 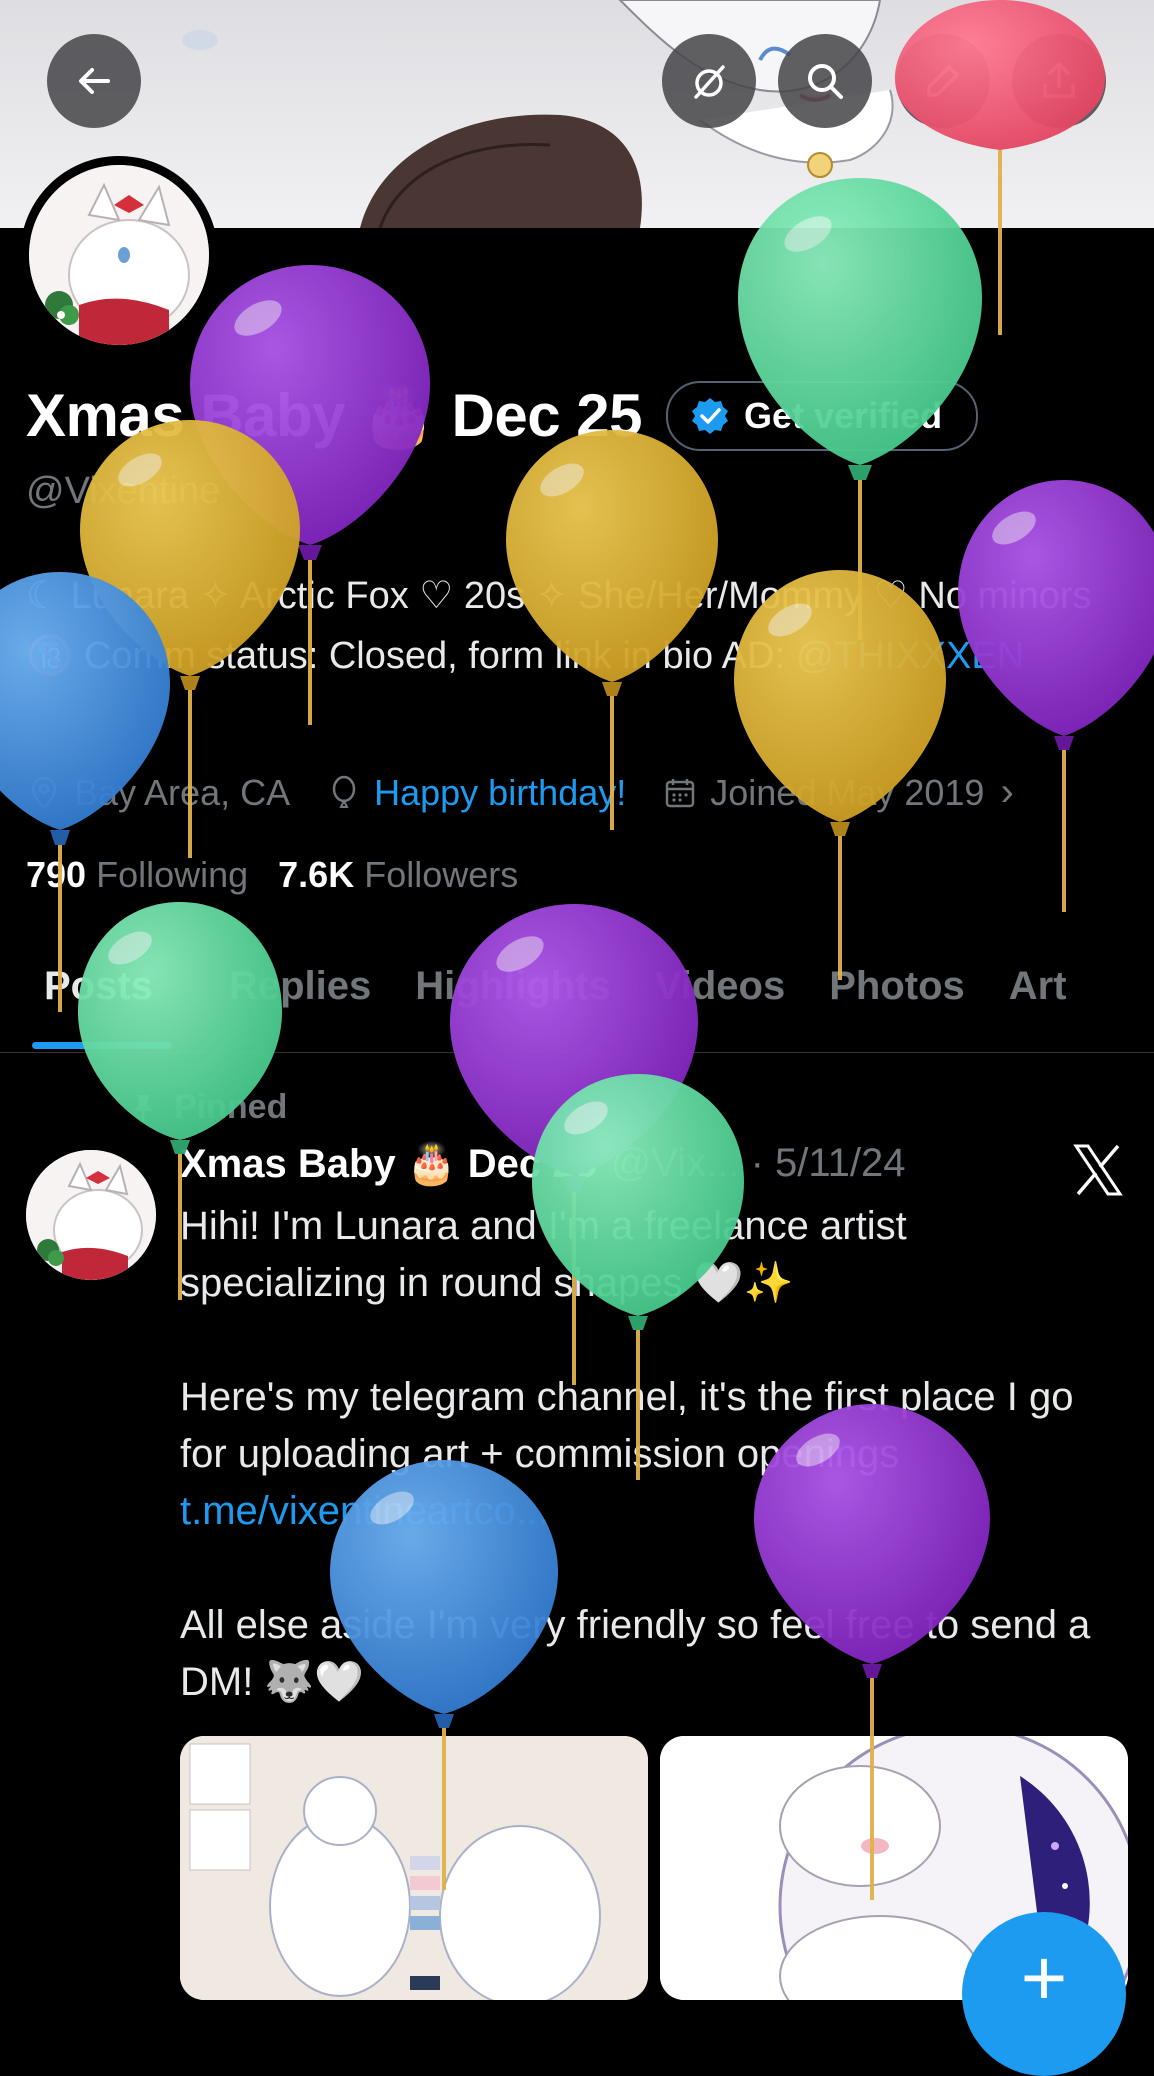 I want to click on followers-label: Followers, so click(x=441, y=874).